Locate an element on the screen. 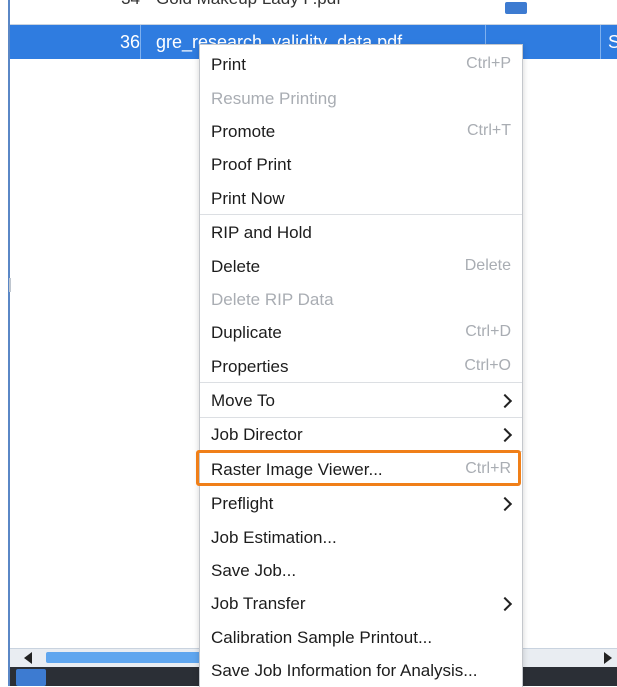  menu-item-delete-rip-data: Delete RIP Data is located at coordinates (361, 299).